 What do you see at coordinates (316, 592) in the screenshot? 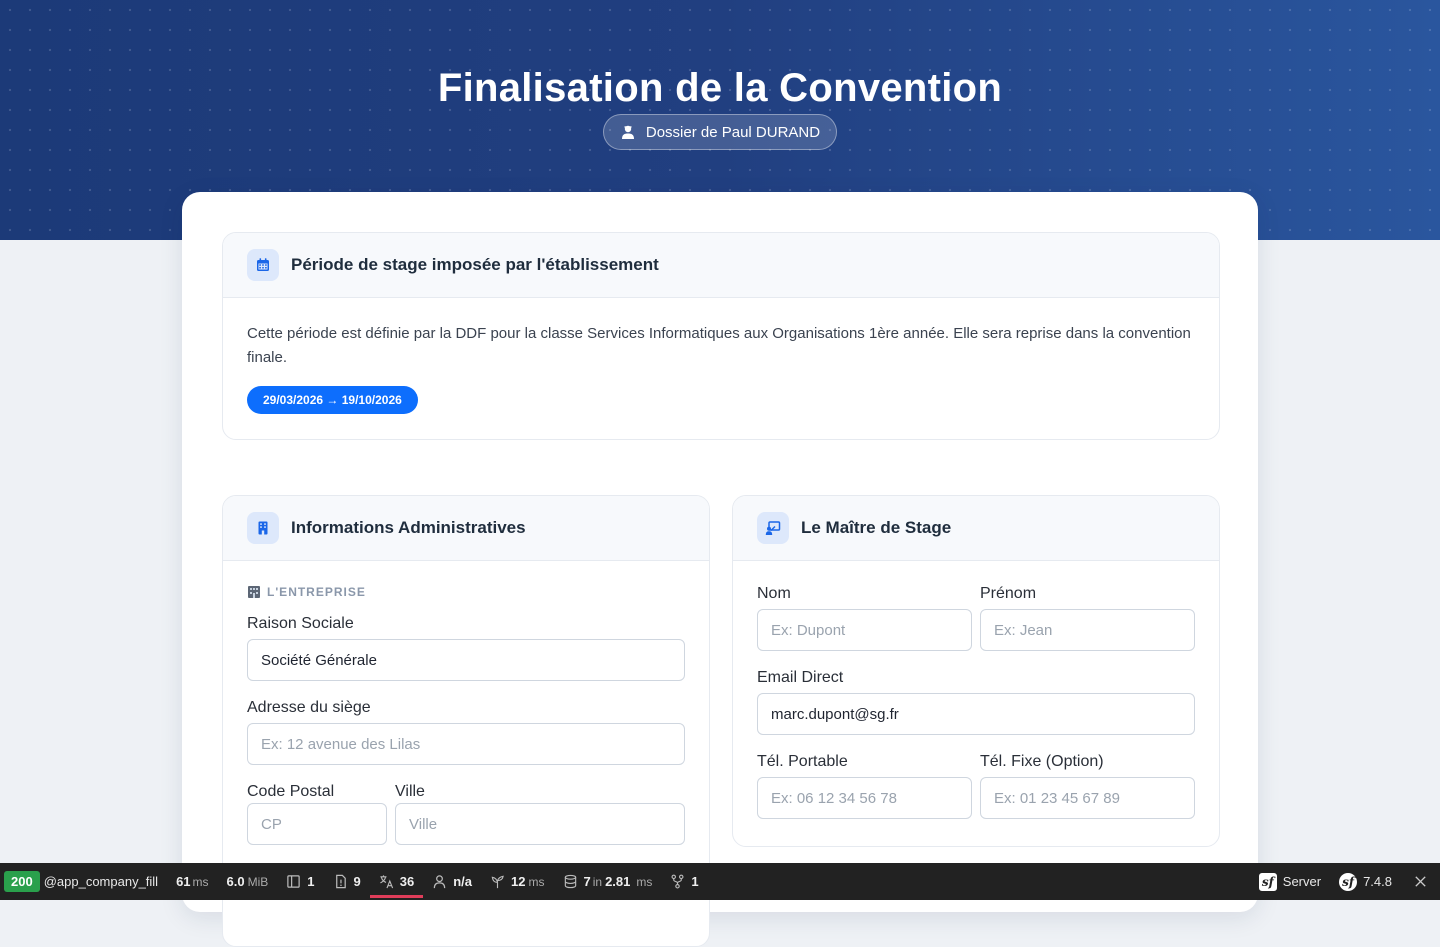
I see `entreprise-label-text: L'ENTREPRISE` at bounding box center [316, 592].